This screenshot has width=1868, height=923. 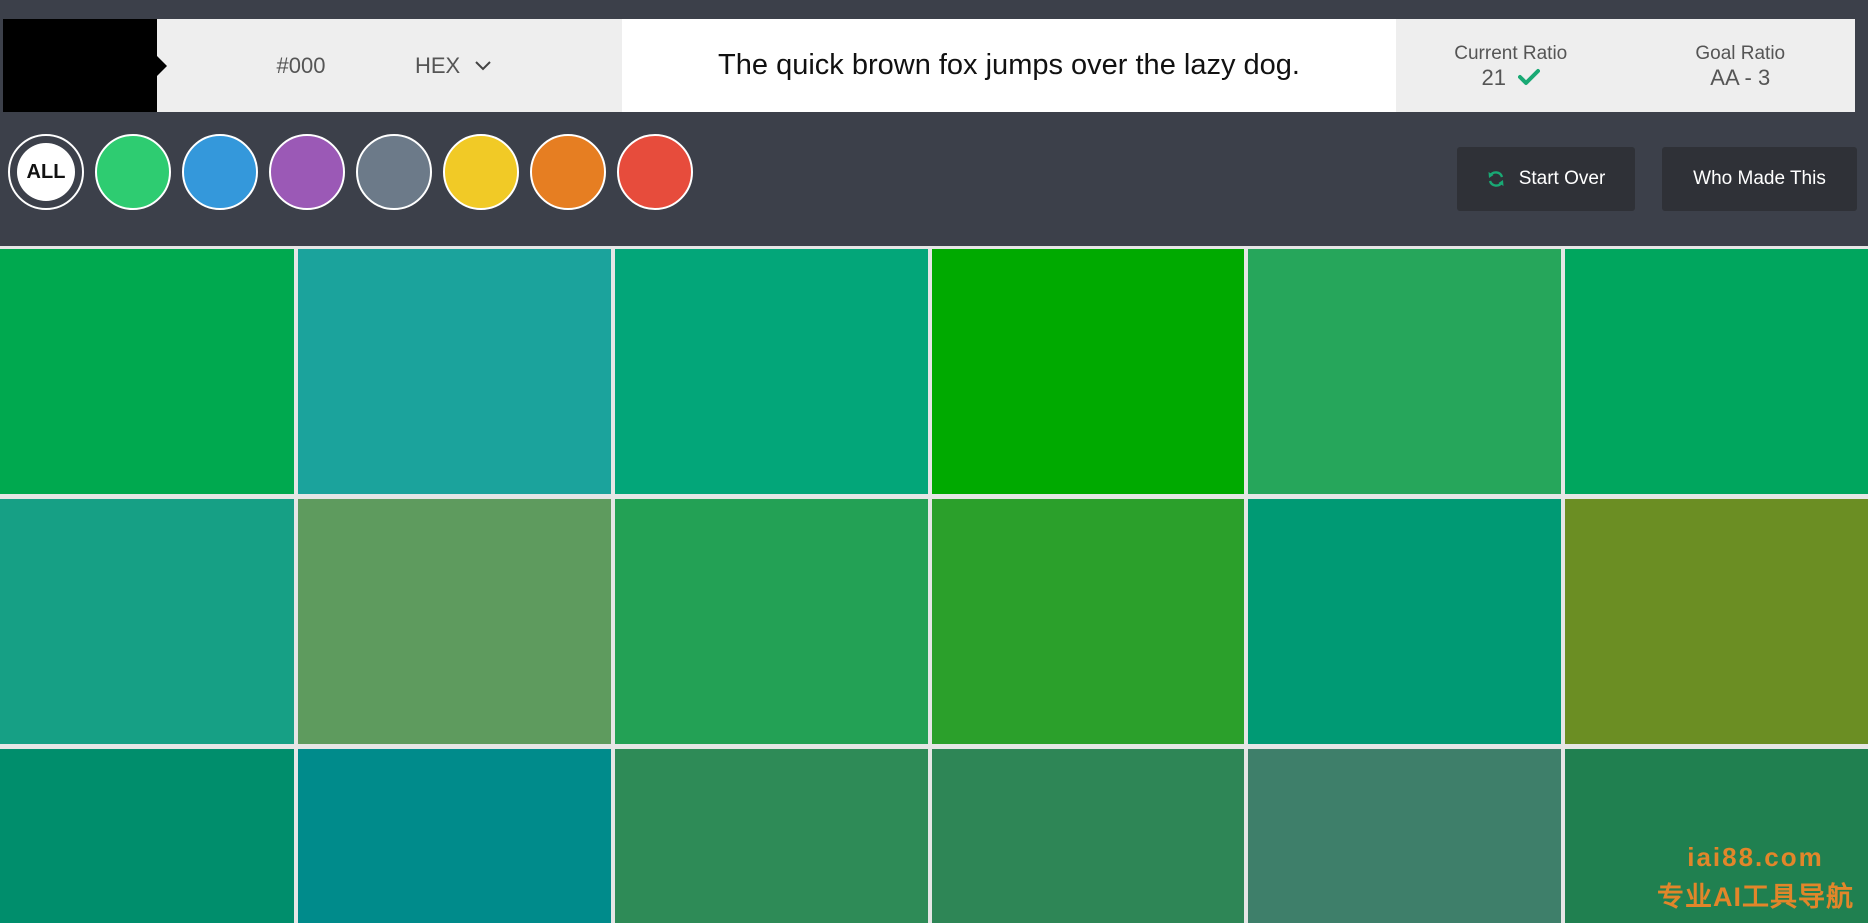 I want to click on watermark-tagline: 专业AI工具导航, so click(x=1755, y=897).